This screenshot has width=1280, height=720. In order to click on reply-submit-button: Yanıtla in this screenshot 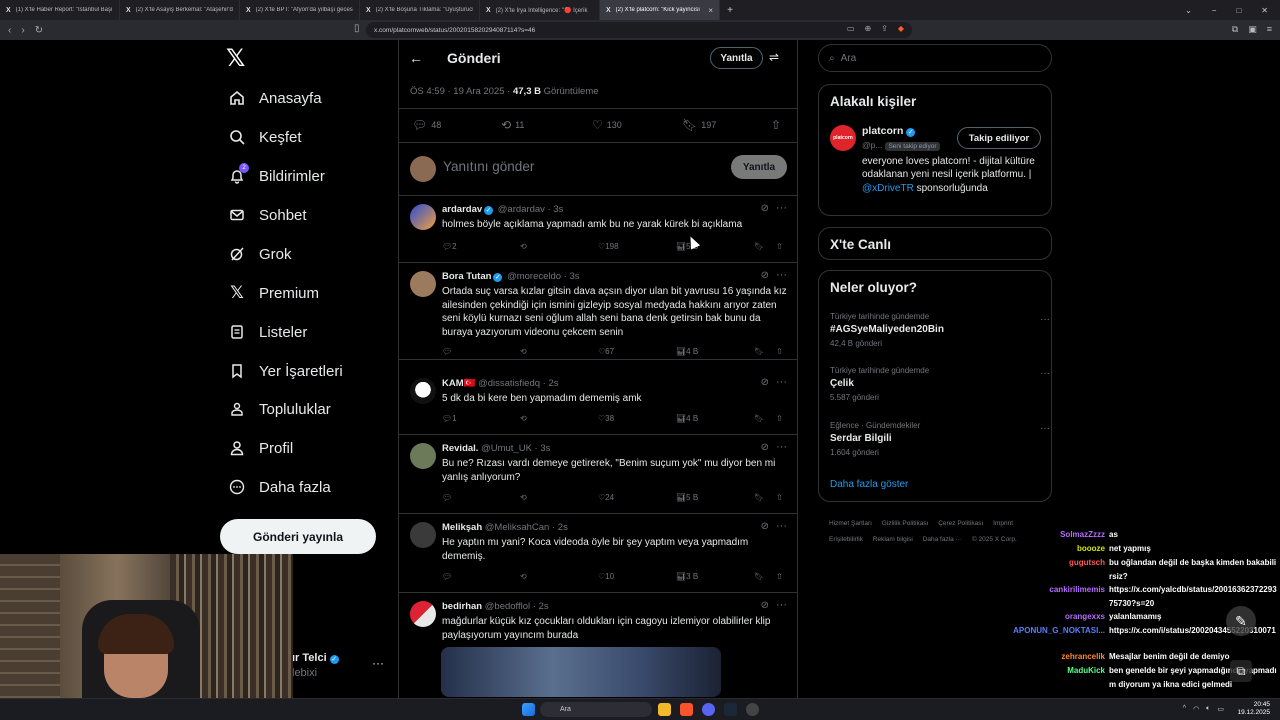, I will do `click(759, 167)`.